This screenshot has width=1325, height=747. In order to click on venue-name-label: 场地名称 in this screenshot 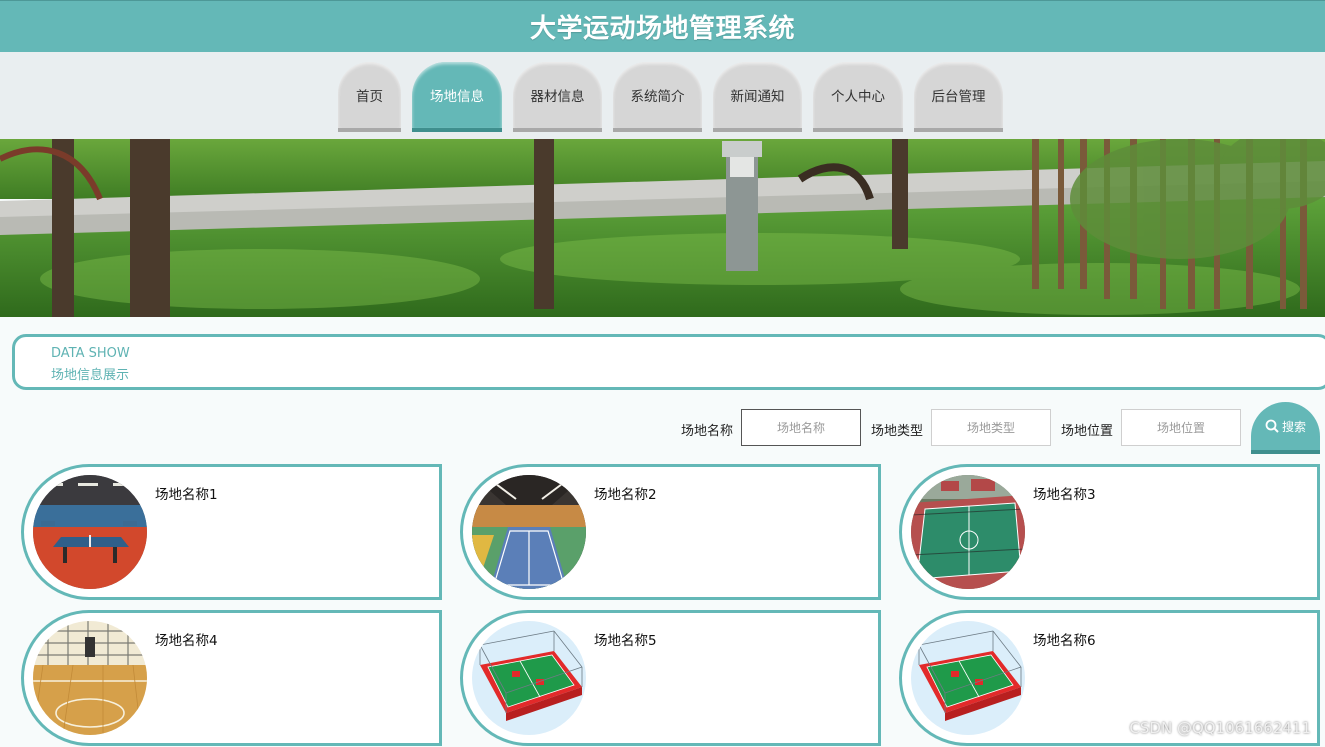, I will do `click(707, 431)`.